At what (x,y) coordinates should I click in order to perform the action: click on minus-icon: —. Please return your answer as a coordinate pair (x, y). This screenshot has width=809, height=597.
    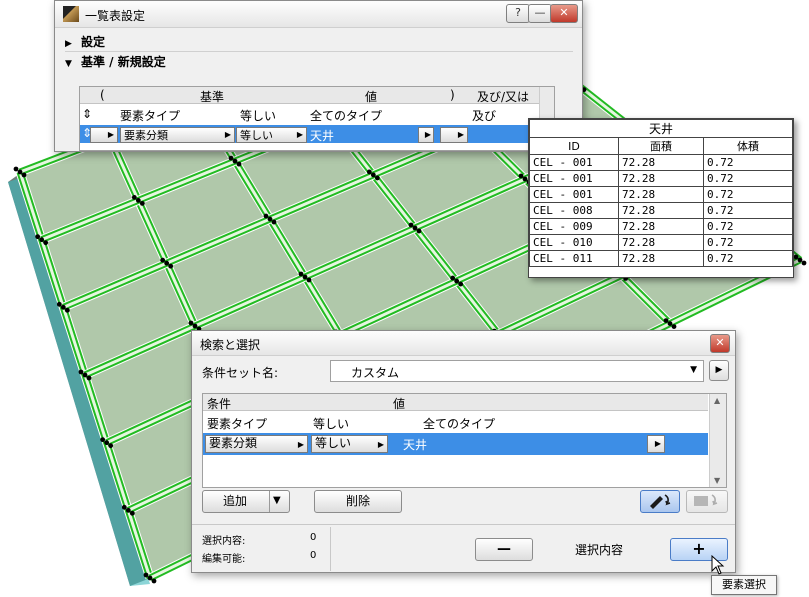
    Looking at the image, I should click on (504, 549).